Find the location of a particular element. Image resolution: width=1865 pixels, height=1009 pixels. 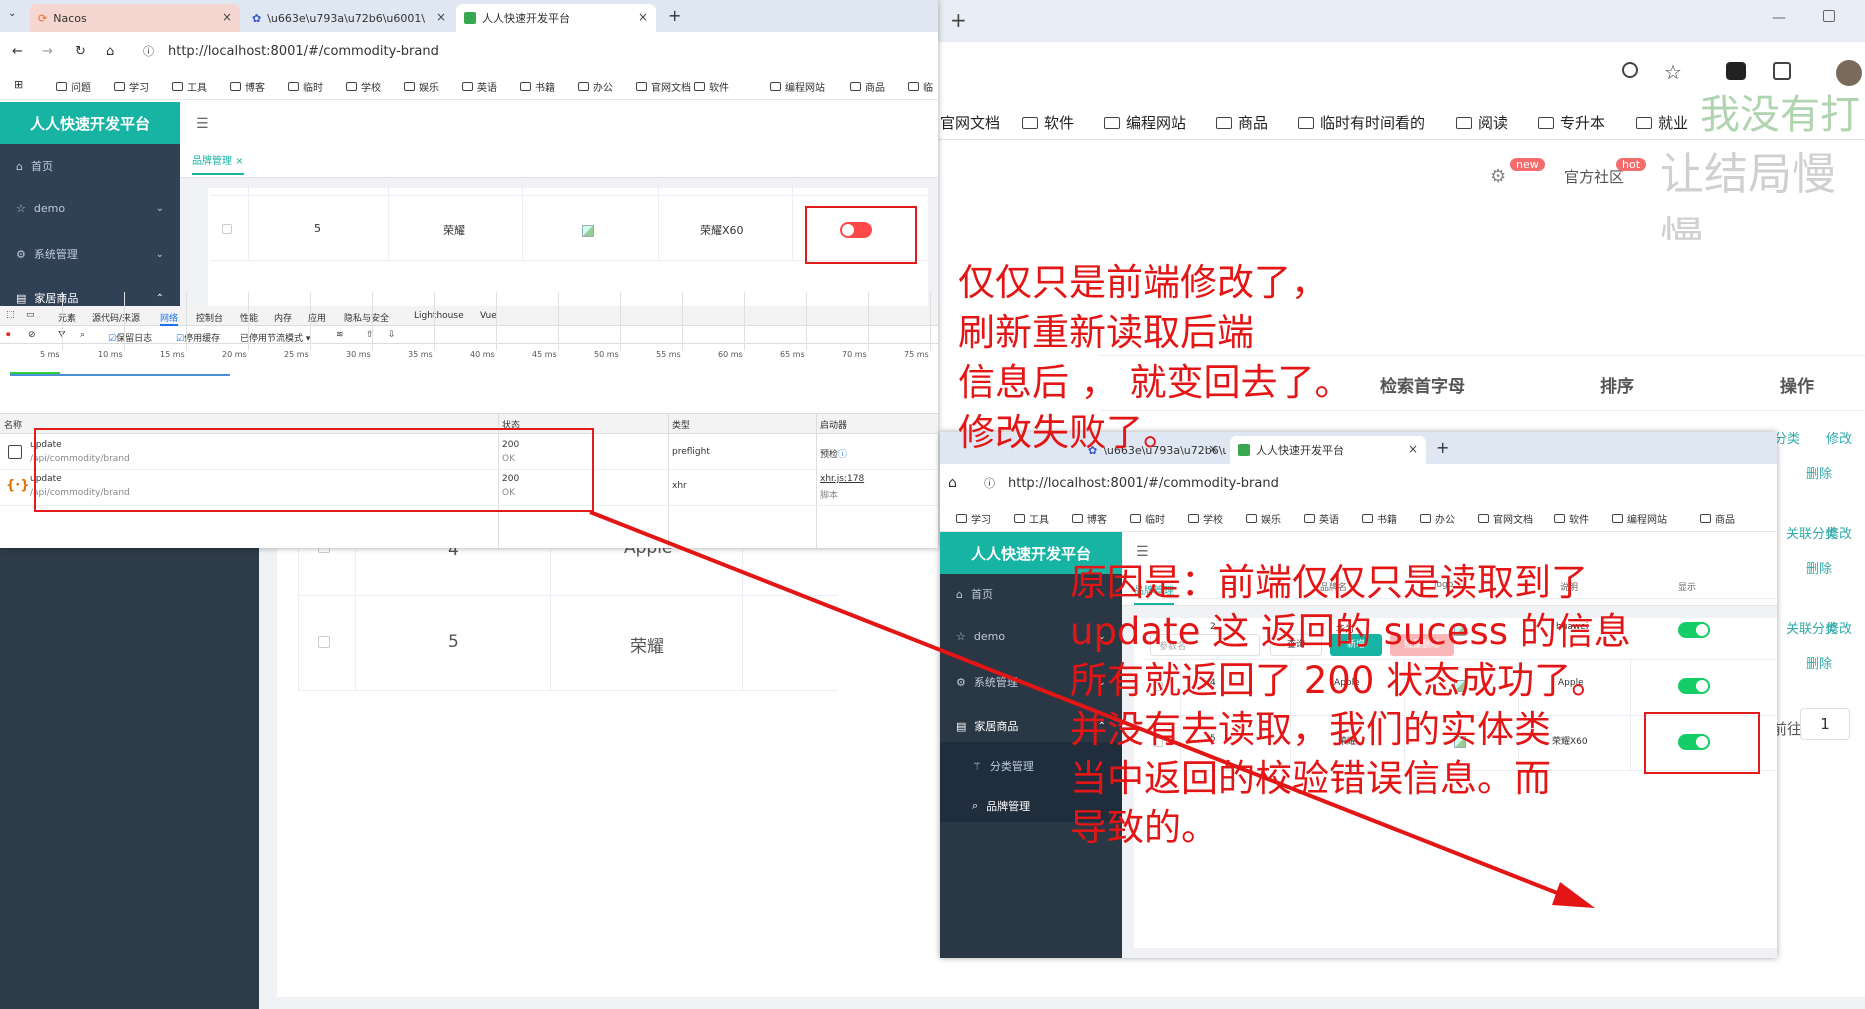

note-line: 信息后 ， 就变回去了。 is located at coordinates (1155, 382).